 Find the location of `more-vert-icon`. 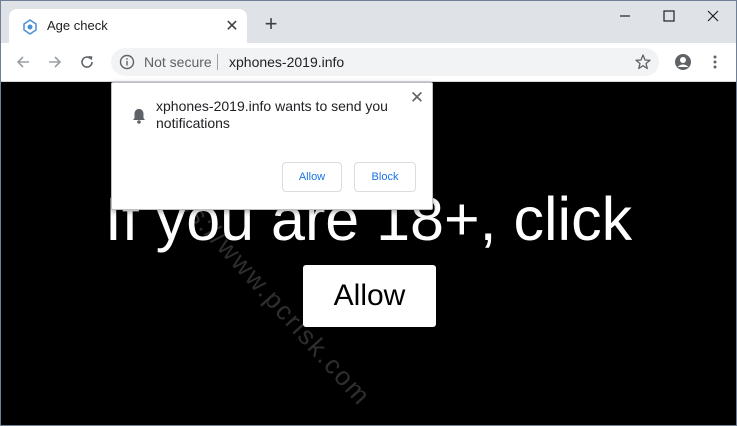

more-vert-icon is located at coordinates (715, 62).